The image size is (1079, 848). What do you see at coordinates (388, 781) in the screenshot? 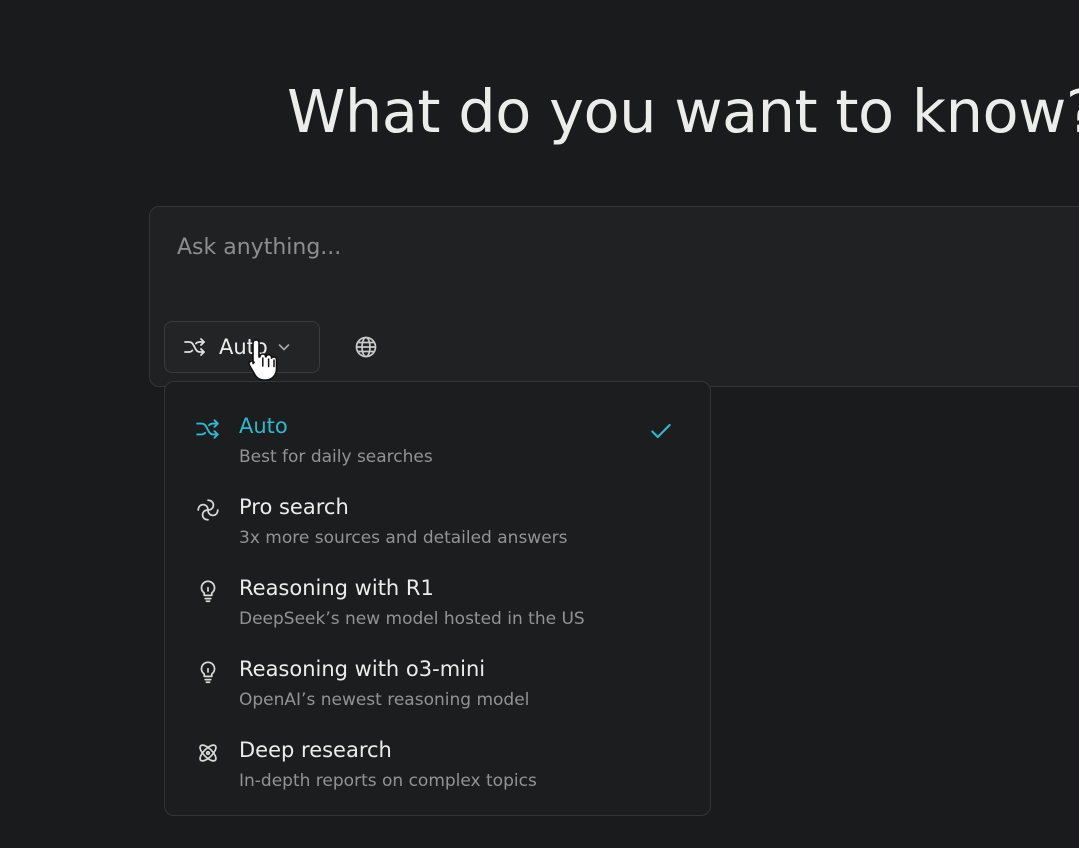
I see `option-description: In-depth reports on complex topics` at bounding box center [388, 781].